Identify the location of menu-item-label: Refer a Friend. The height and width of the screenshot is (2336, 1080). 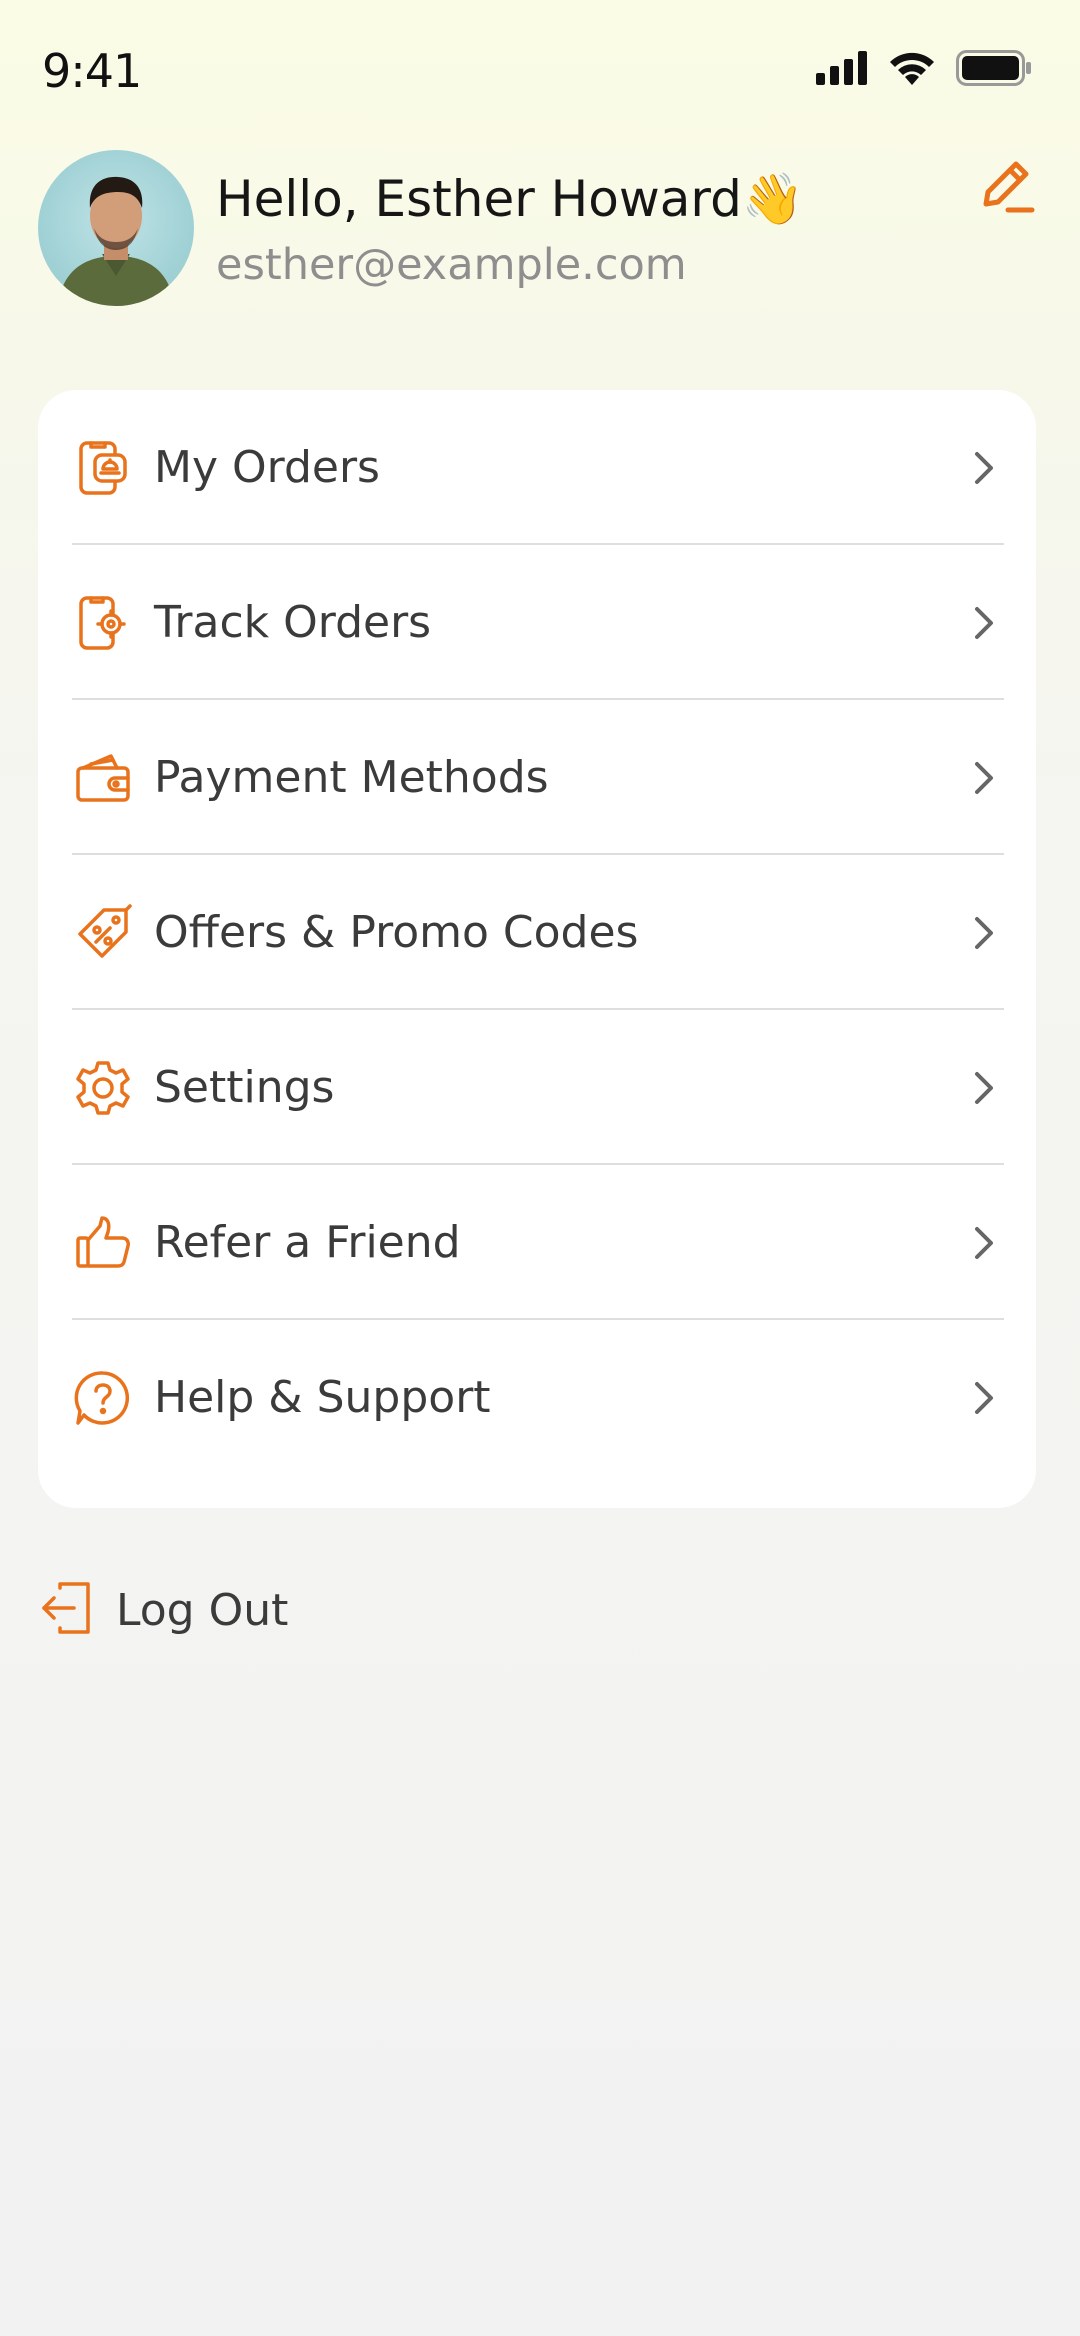
(307, 1242).